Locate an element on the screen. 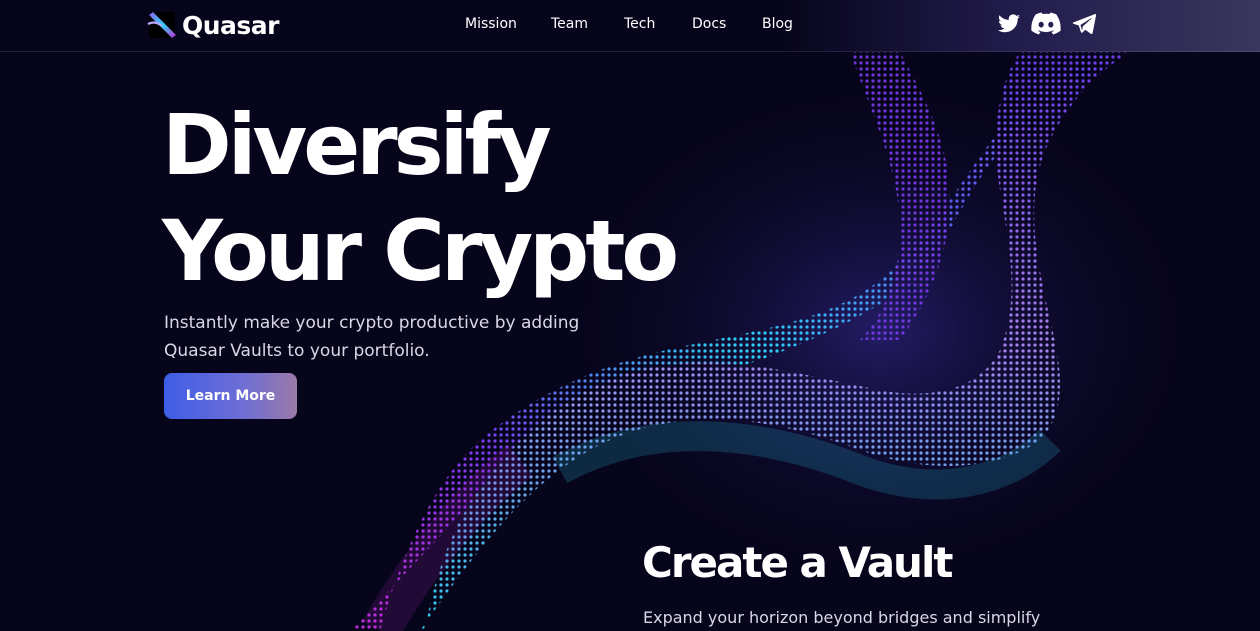 This screenshot has height=631, width=1260. nav-link-team: Team is located at coordinates (569, 24).